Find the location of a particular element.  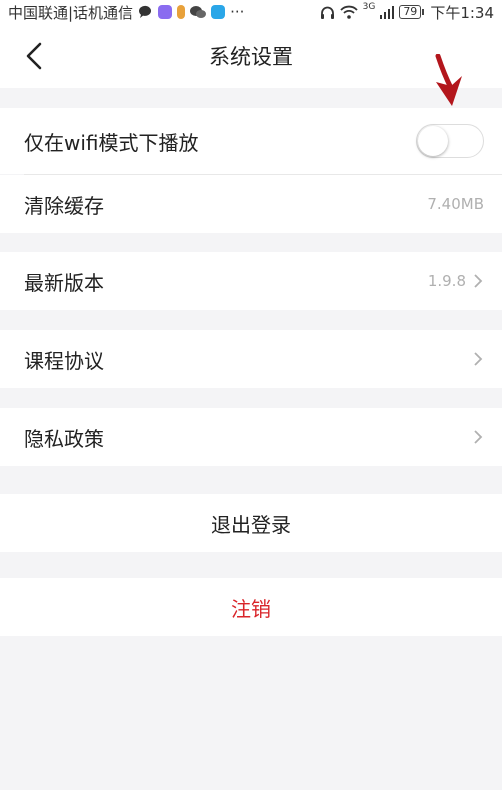

course-agreement-label: 课程协议 is located at coordinates (64, 360).